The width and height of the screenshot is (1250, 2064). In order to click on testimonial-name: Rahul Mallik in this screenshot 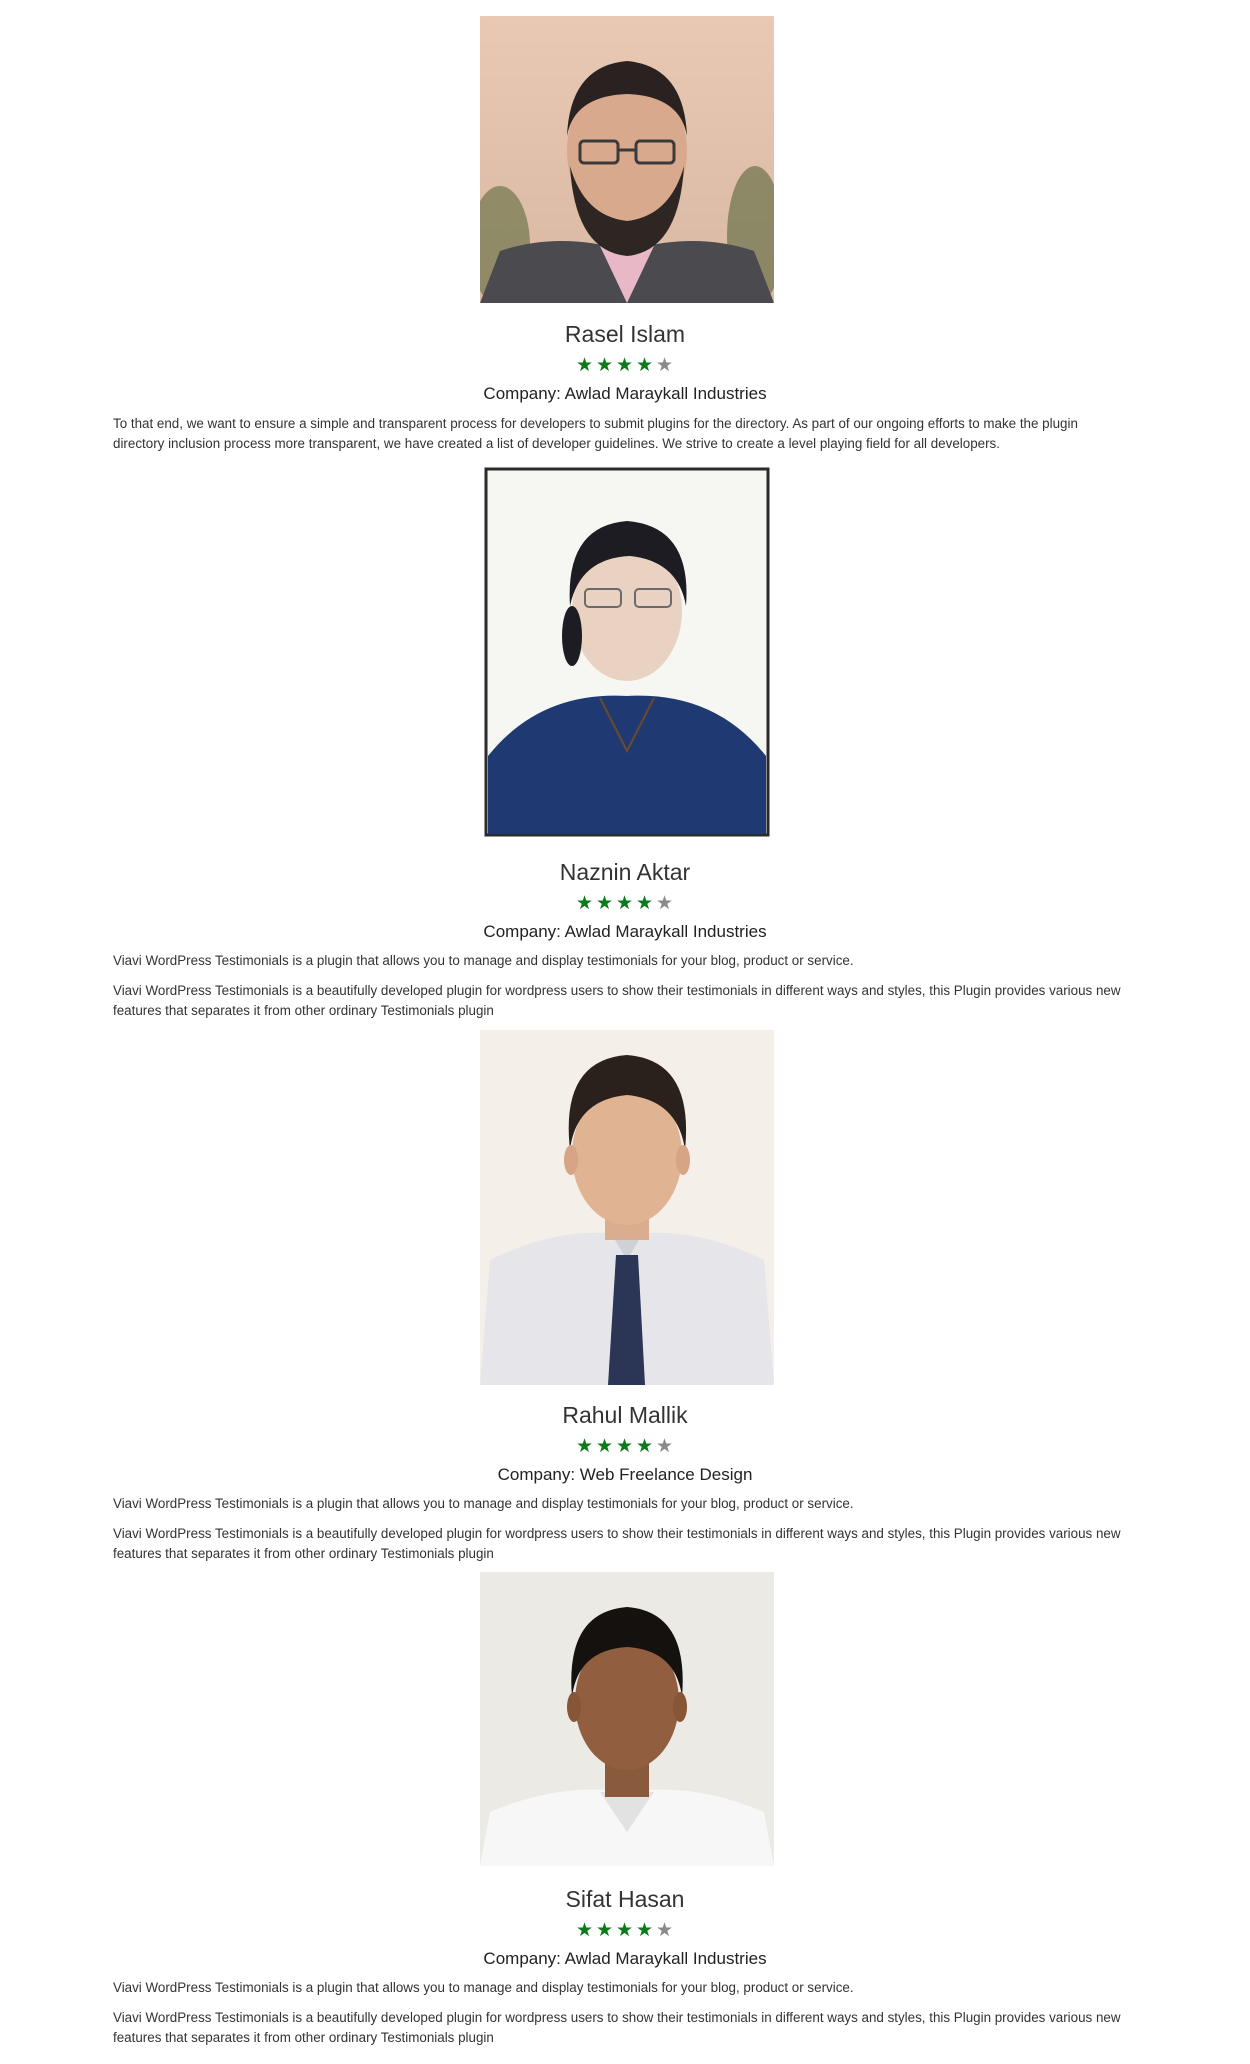, I will do `click(625, 1415)`.